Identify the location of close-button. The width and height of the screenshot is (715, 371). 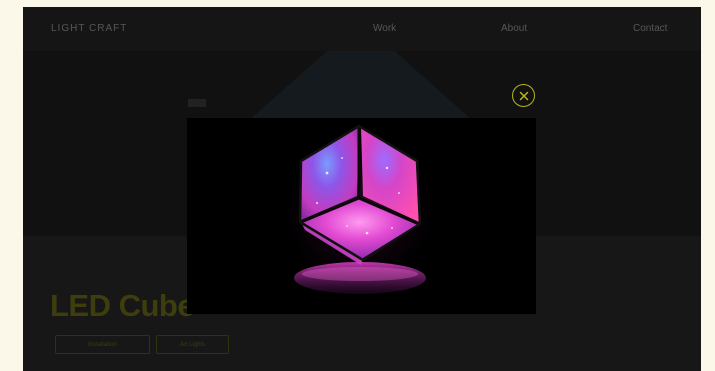
(523, 95).